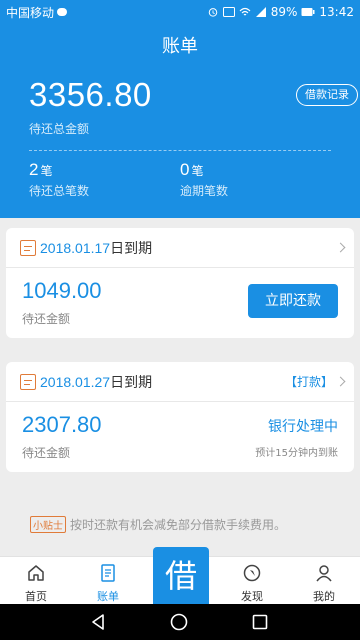 The image size is (360, 640). Describe the element at coordinates (59, 191) in the screenshot. I see `pending-count-label: 待还总笔数` at that location.